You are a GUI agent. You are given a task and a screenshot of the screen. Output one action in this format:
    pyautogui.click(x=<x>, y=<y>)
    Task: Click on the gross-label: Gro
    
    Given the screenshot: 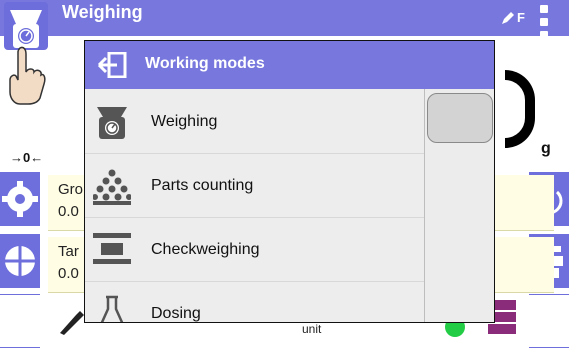 What is the action you would take?
    pyautogui.click(x=71, y=189)
    